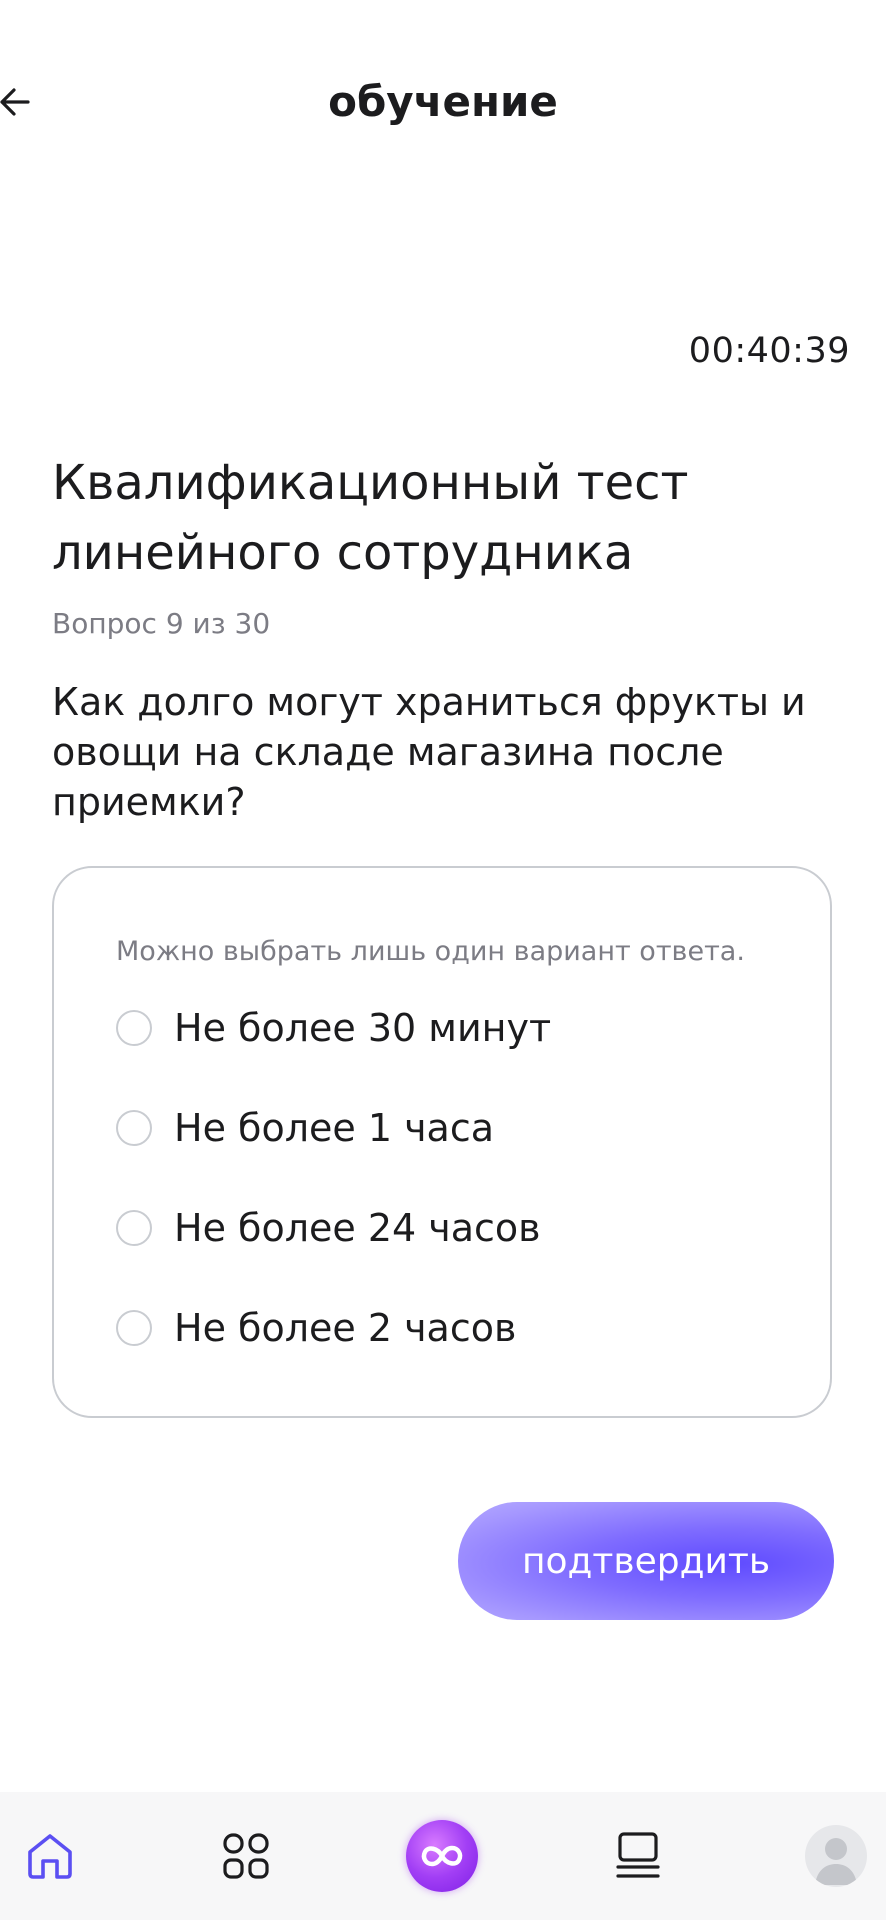 This screenshot has height=1920, width=886. What do you see at coordinates (334, 1128) in the screenshot?
I see `answer-option-label: Не более 1 часа` at bounding box center [334, 1128].